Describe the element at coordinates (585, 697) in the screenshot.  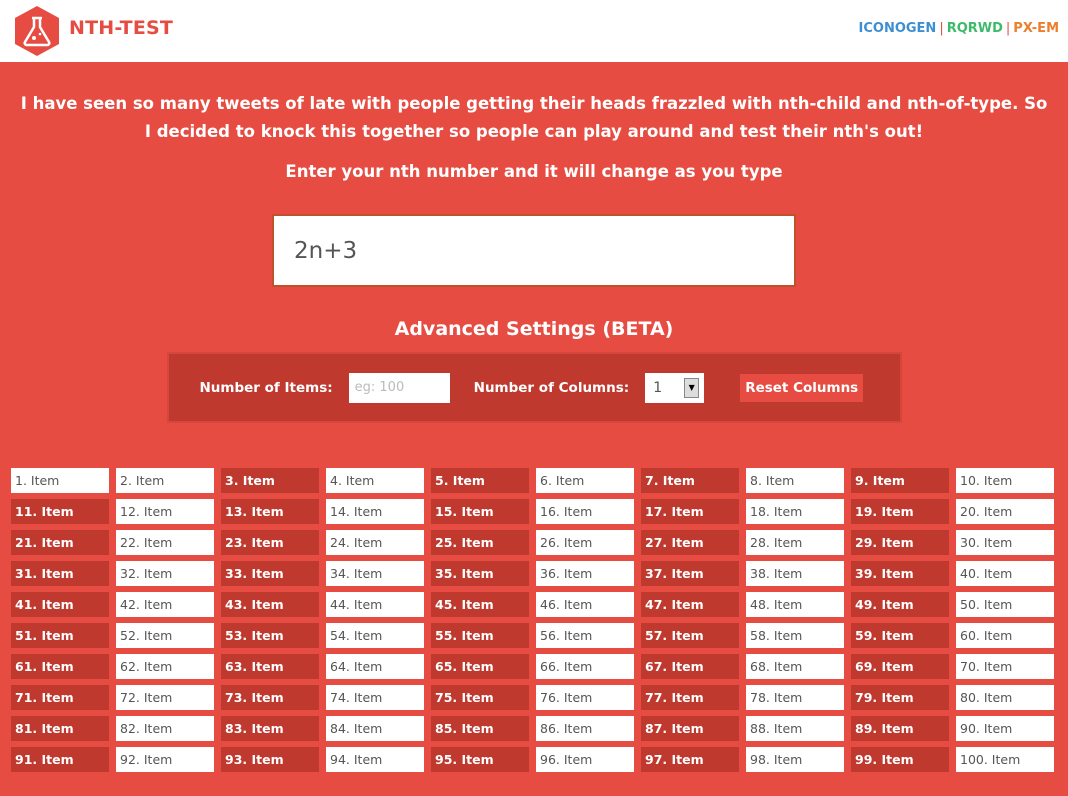
I see `list-item: 76. Item` at that location.